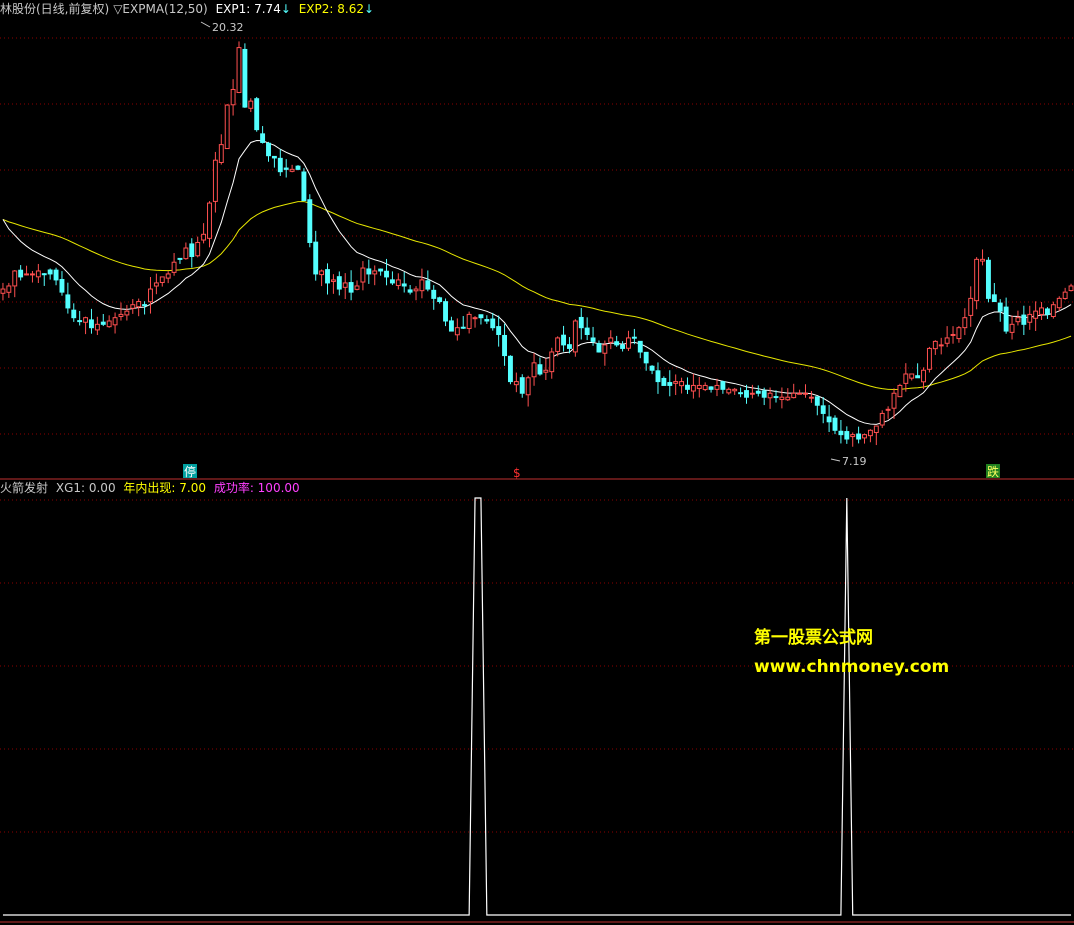 The width and height of the screenshot is (1074, 925). I want to click on indicator-name: EXPMA(12,50), so click(164, 9).